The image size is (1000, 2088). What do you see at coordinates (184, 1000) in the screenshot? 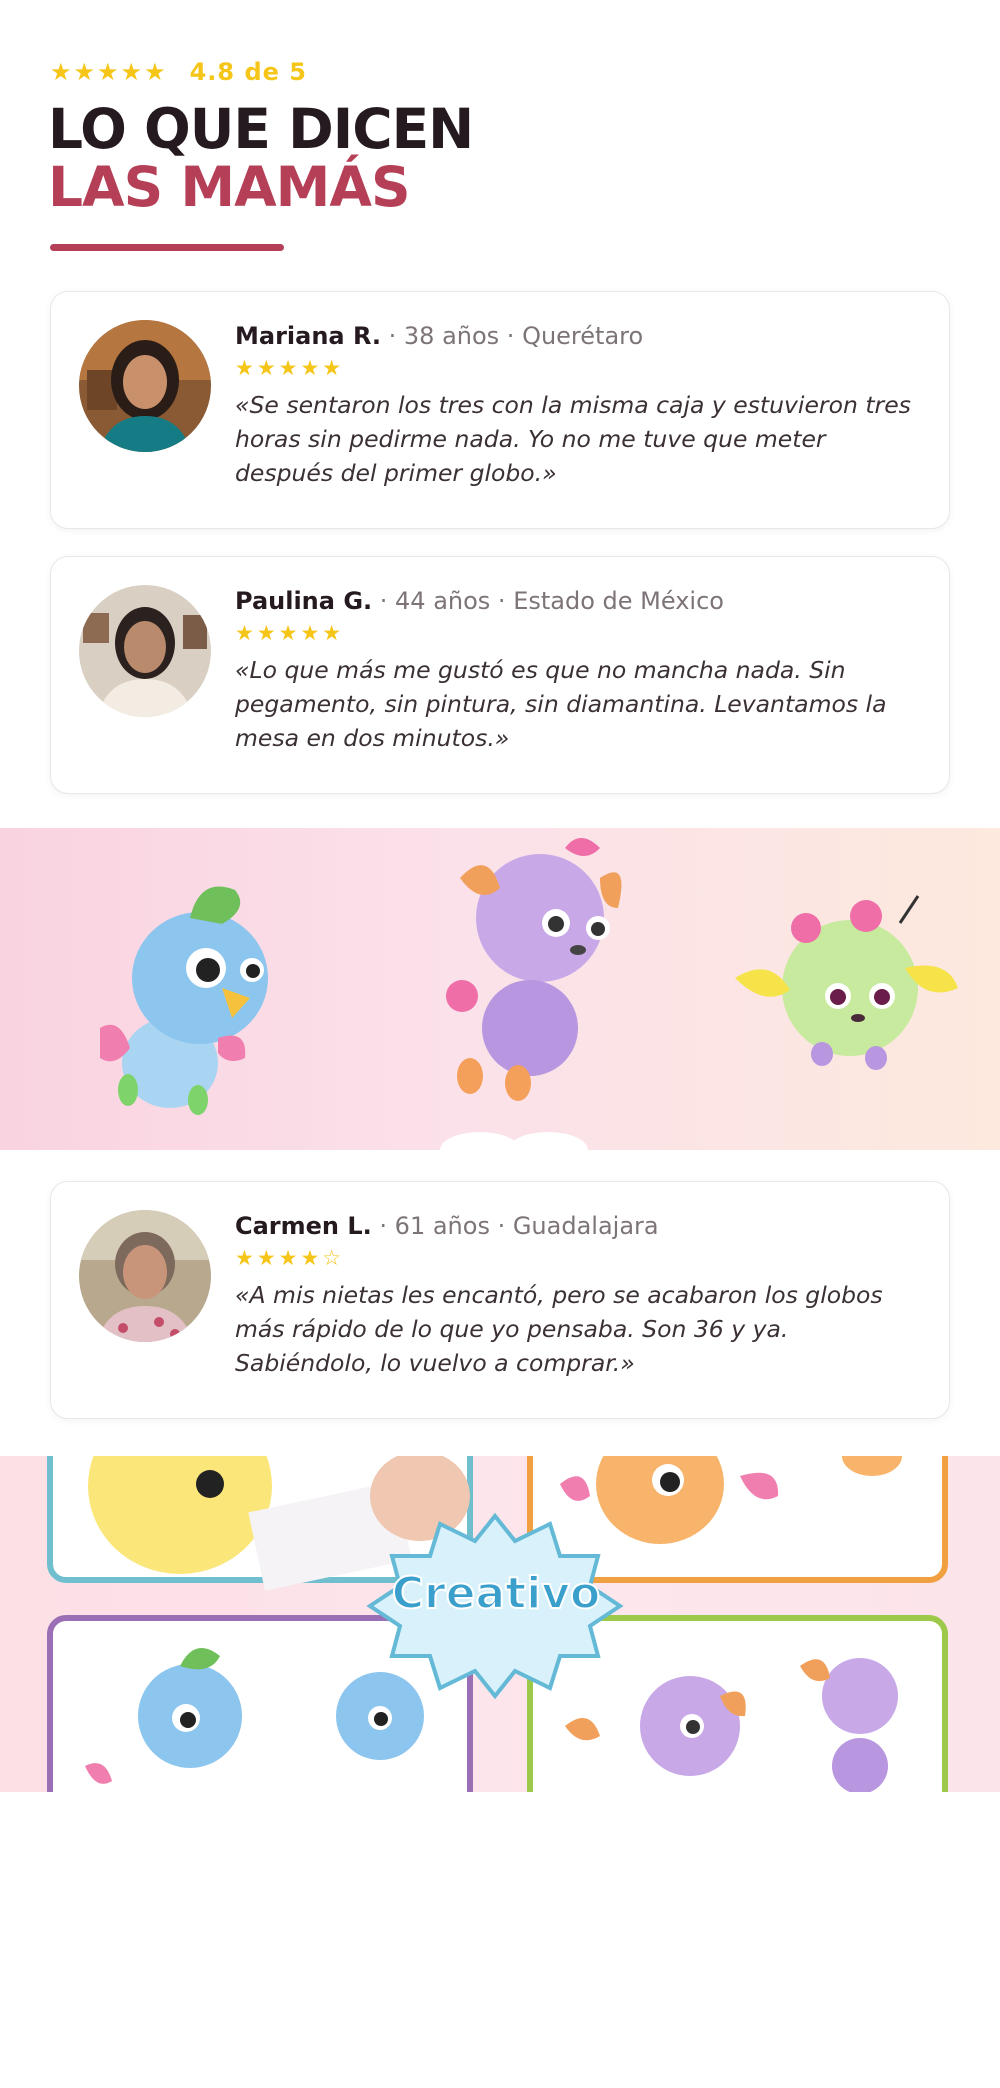
I see `bird-toy-image` at bounding box center [184, 1000].